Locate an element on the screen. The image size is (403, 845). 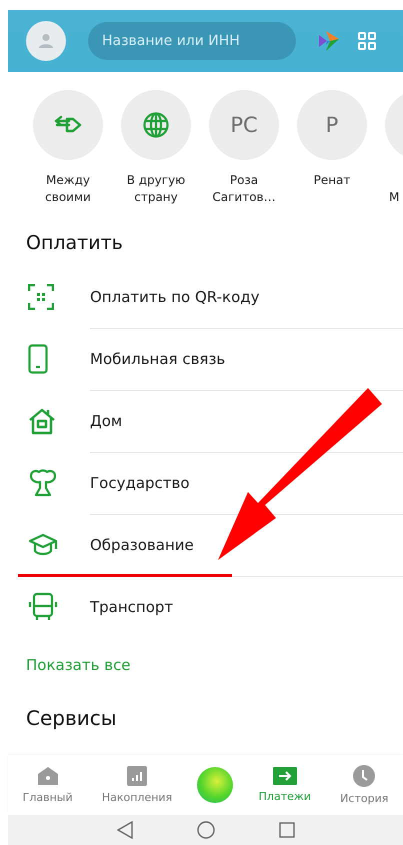
section-title: Оплатить is located at coordinates (75, 243).